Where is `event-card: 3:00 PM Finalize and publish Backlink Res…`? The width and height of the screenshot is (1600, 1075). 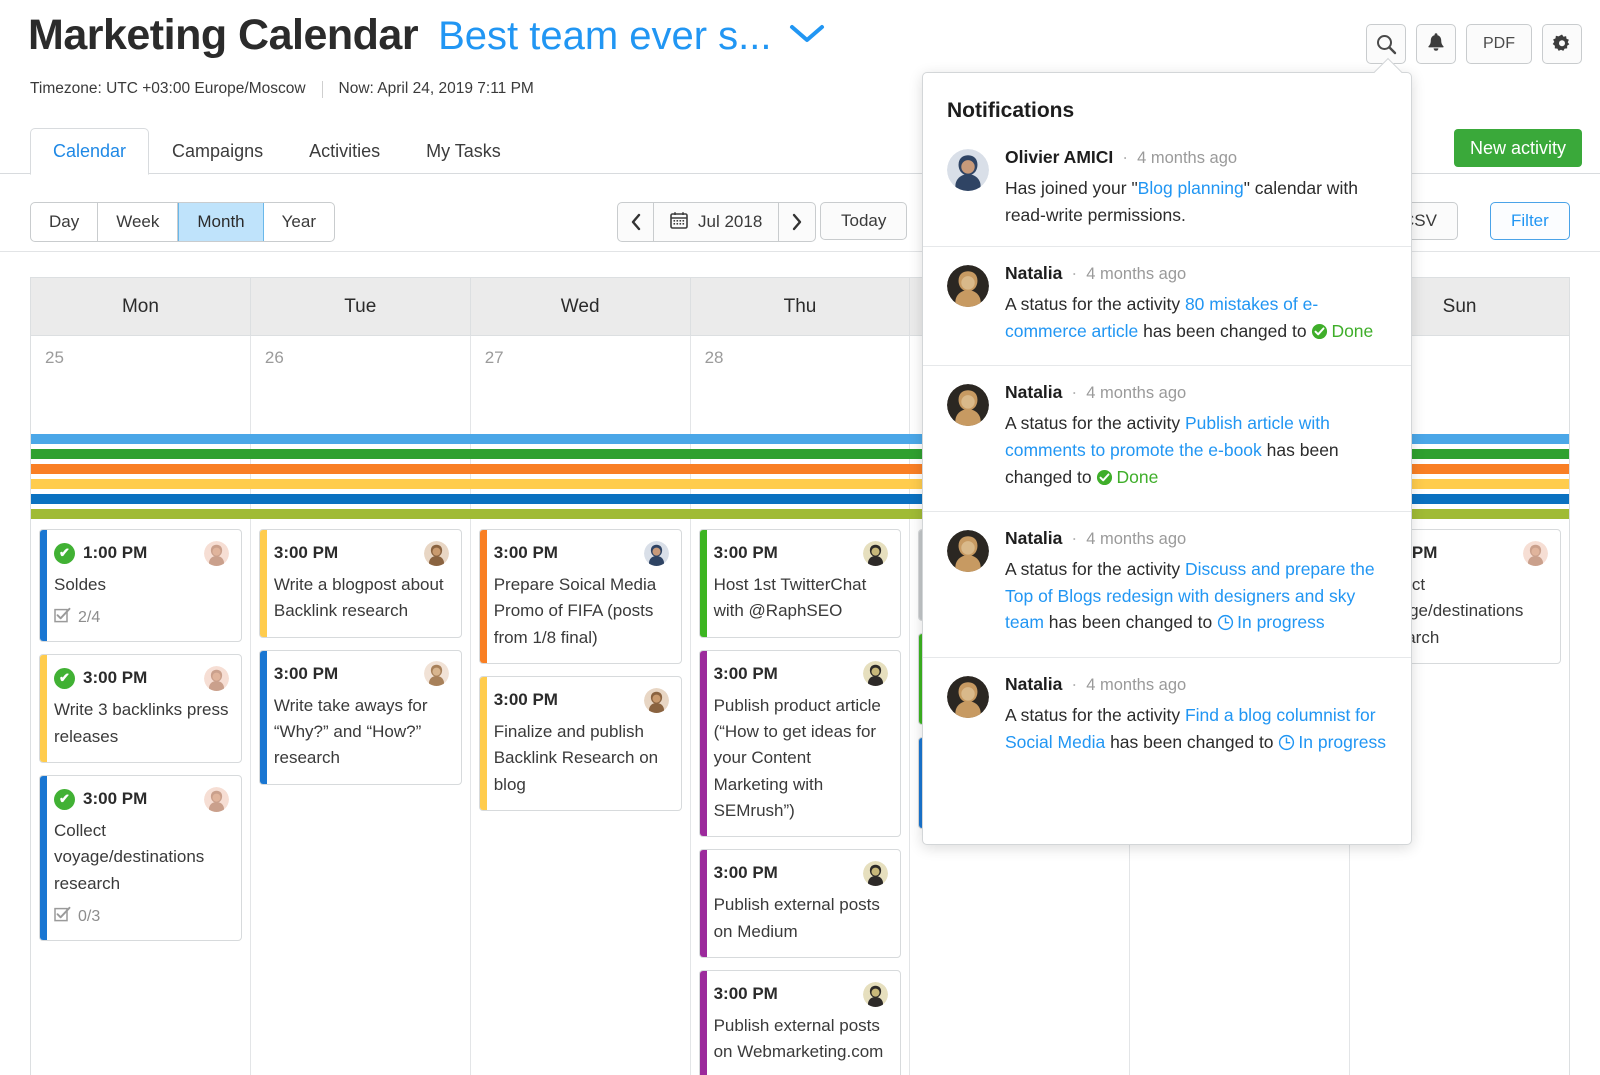 event-card: 3:00 PM Finalize and publish Backlink Res… is located at coordinates (580, 744).